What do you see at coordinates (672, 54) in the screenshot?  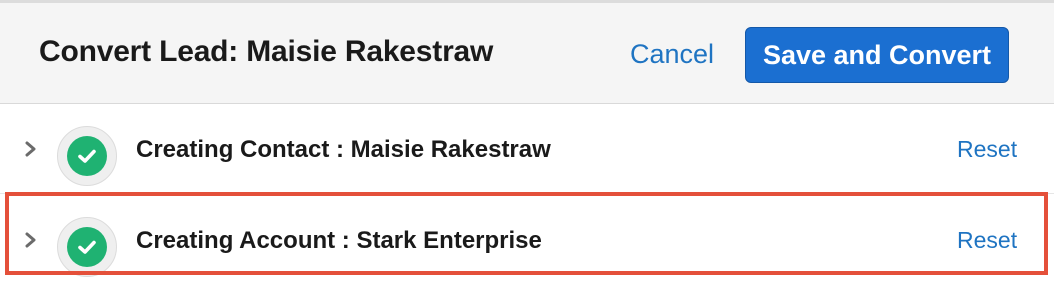 I see `cancel-button: Cancel` at bounding box center [672, 54].